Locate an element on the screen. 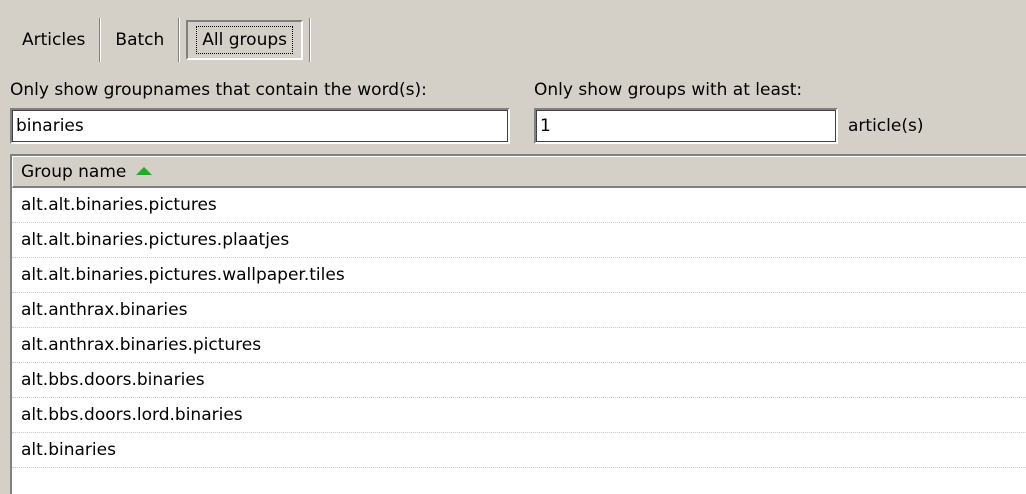 This screenshot has width=1026, height=494. tab-all-groups: All groups is located at coordinates (244, 40).